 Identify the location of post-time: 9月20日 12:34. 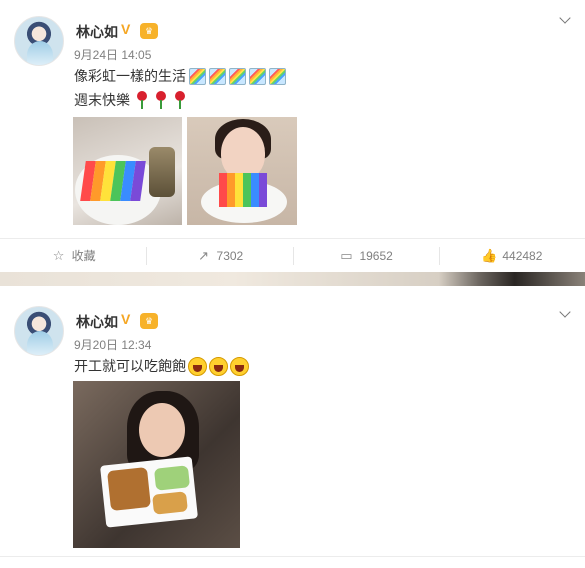
(112, 344).